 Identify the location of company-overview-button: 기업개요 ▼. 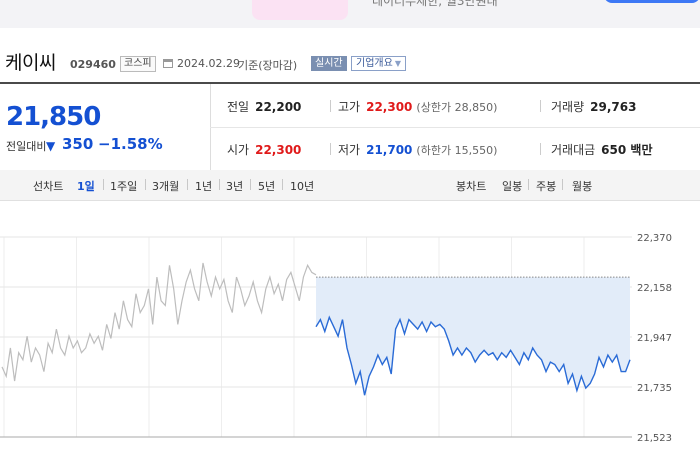
(378, 63).